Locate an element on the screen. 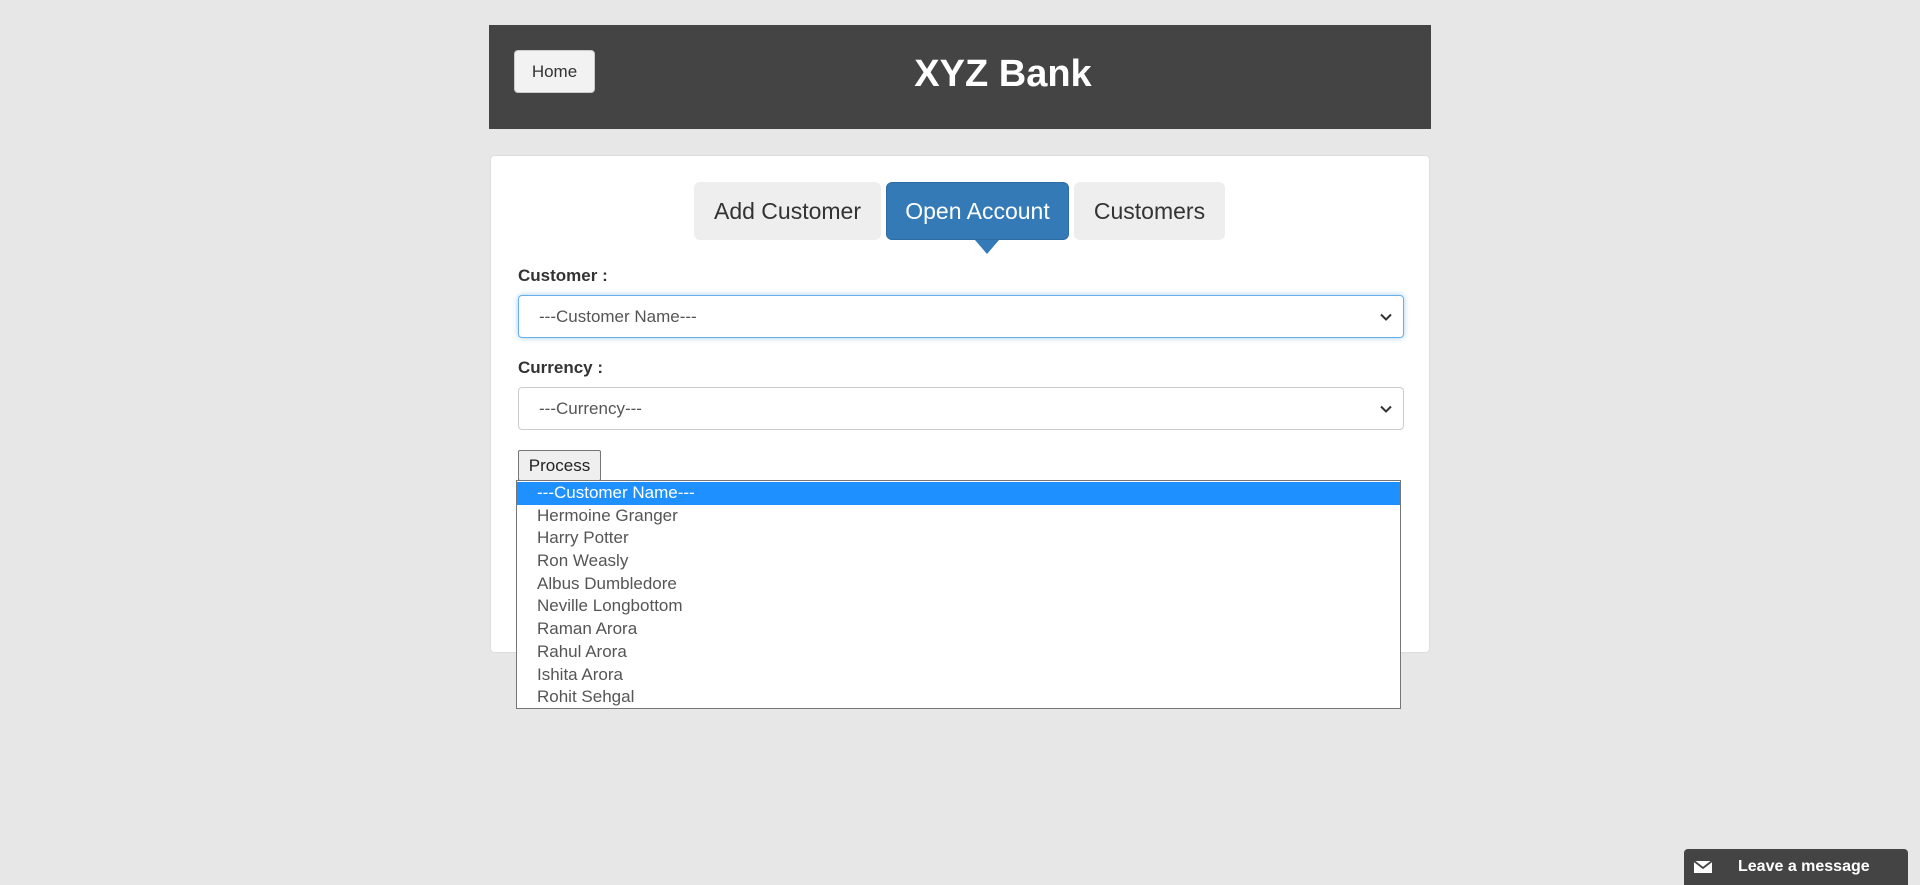 This screenshot has height=885, width=1920. currency-label: Currency : is located at coordinates (561, 367).